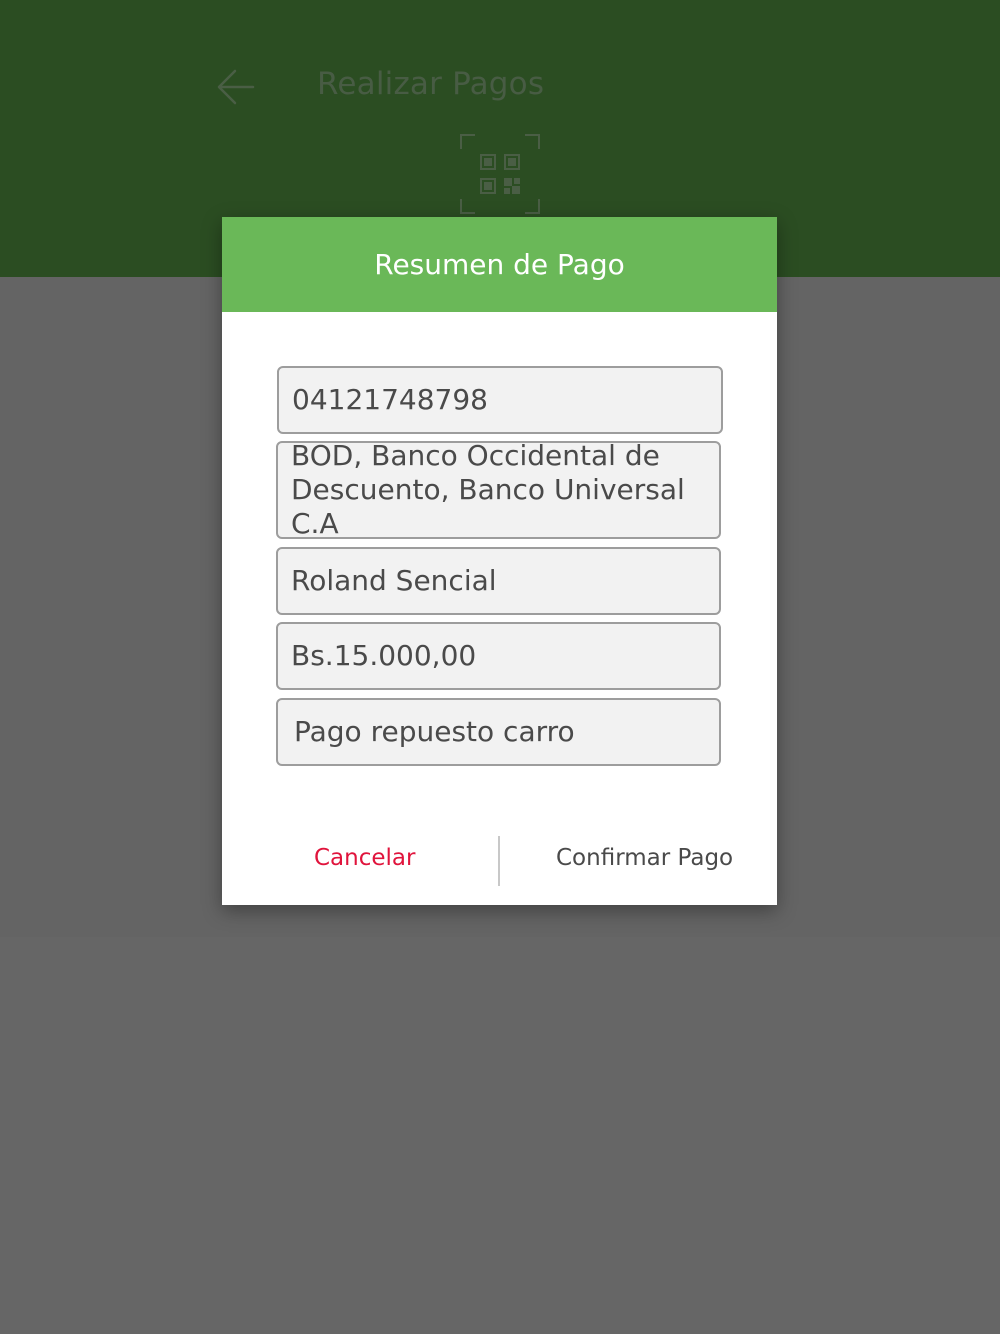 The height and width of the screenshot is (1334, 1000). What do you see at coordinates (498, 581) in the screenshot?
I see `name-field: Roland Sencial` at bounding box center [498, 581].